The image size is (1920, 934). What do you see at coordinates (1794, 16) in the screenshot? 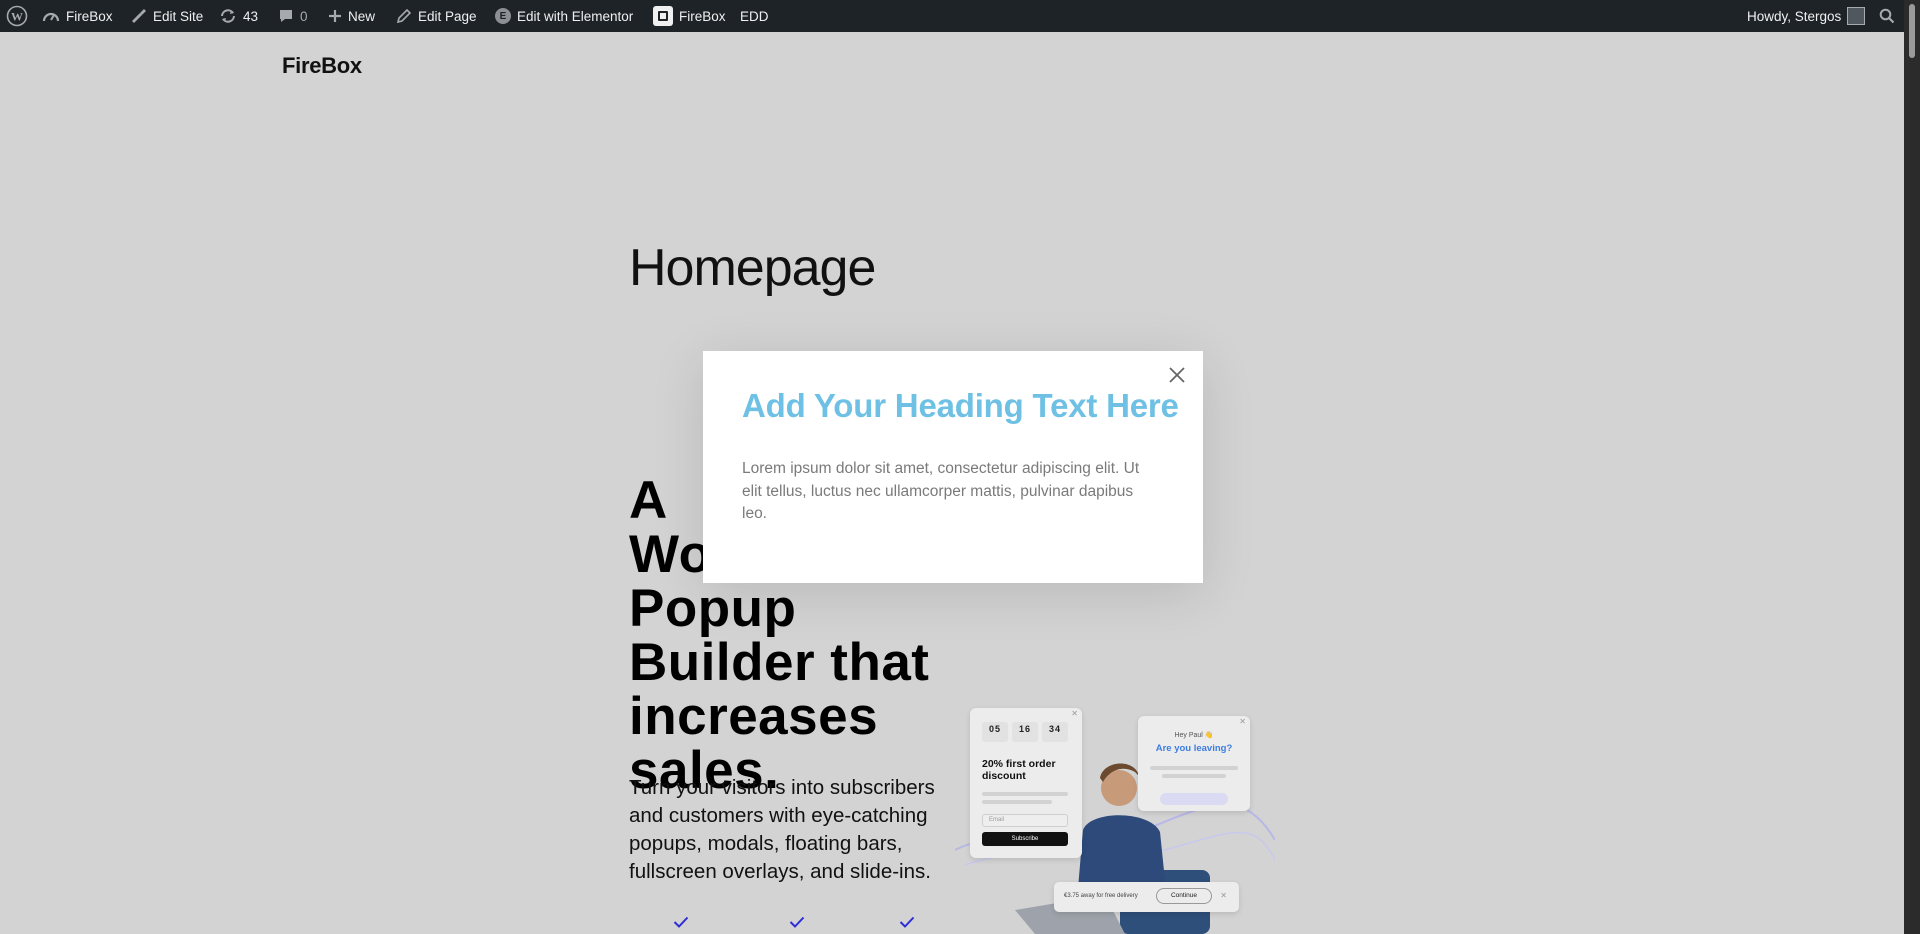
I see `greeting-label: Howdy, Stergos` at bounding box center [1794, 16].